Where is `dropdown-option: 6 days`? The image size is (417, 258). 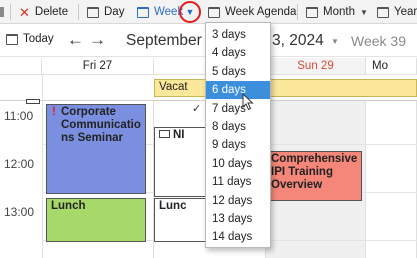 dropdown-option: 6 days is located at coordinates (238, 90).